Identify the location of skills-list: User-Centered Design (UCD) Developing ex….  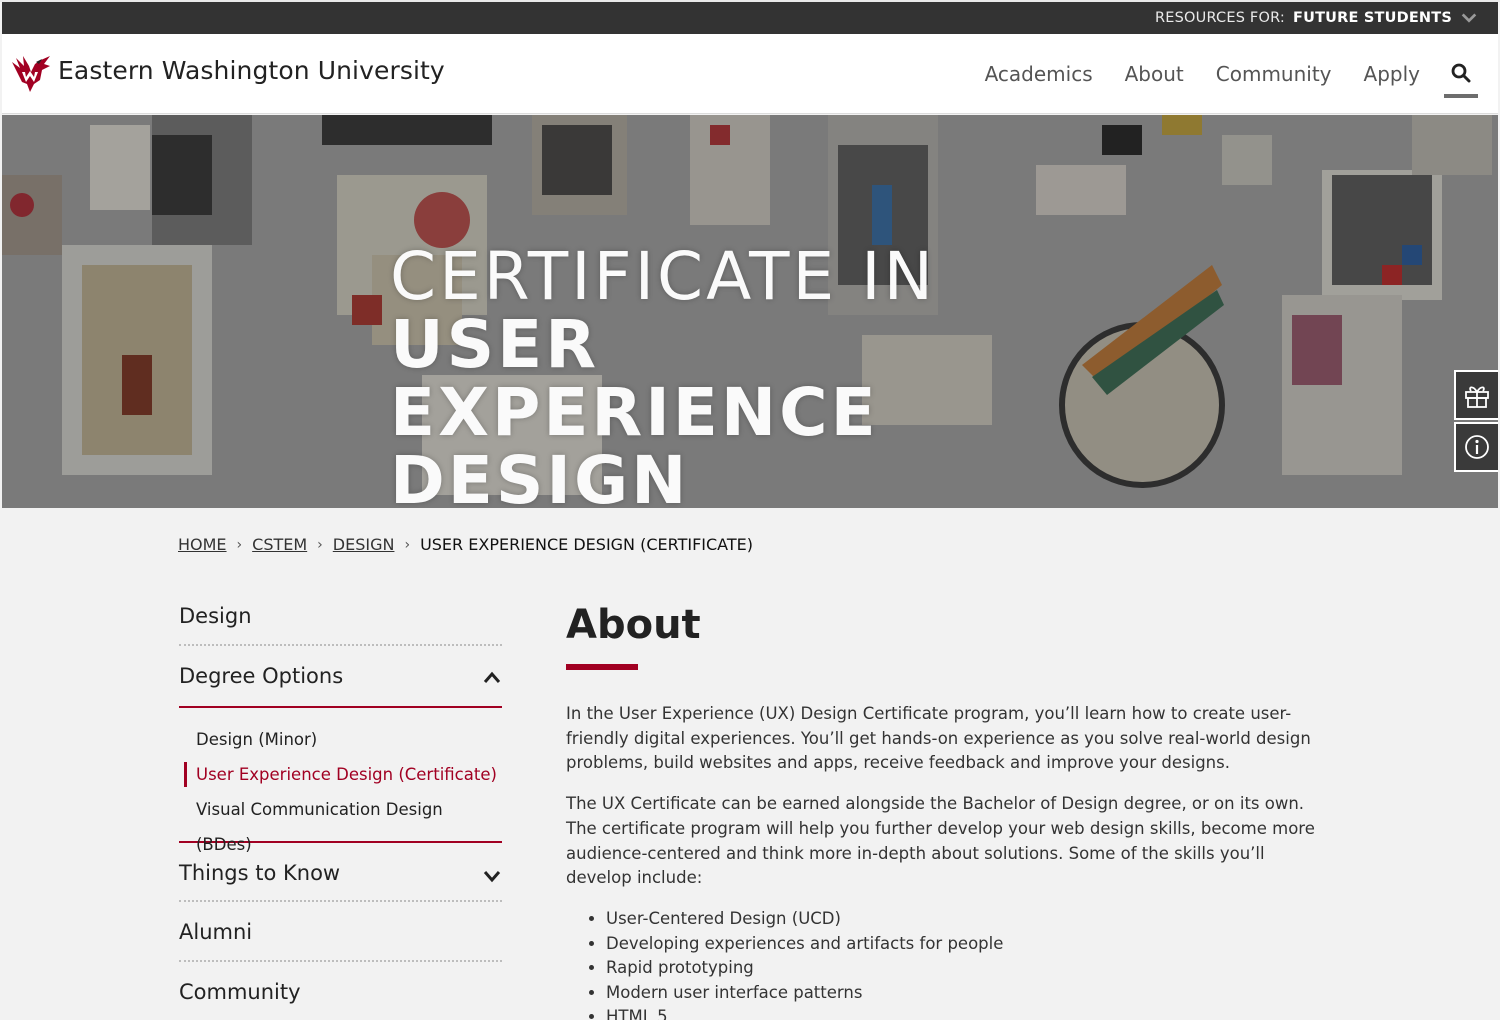
(941, 963).